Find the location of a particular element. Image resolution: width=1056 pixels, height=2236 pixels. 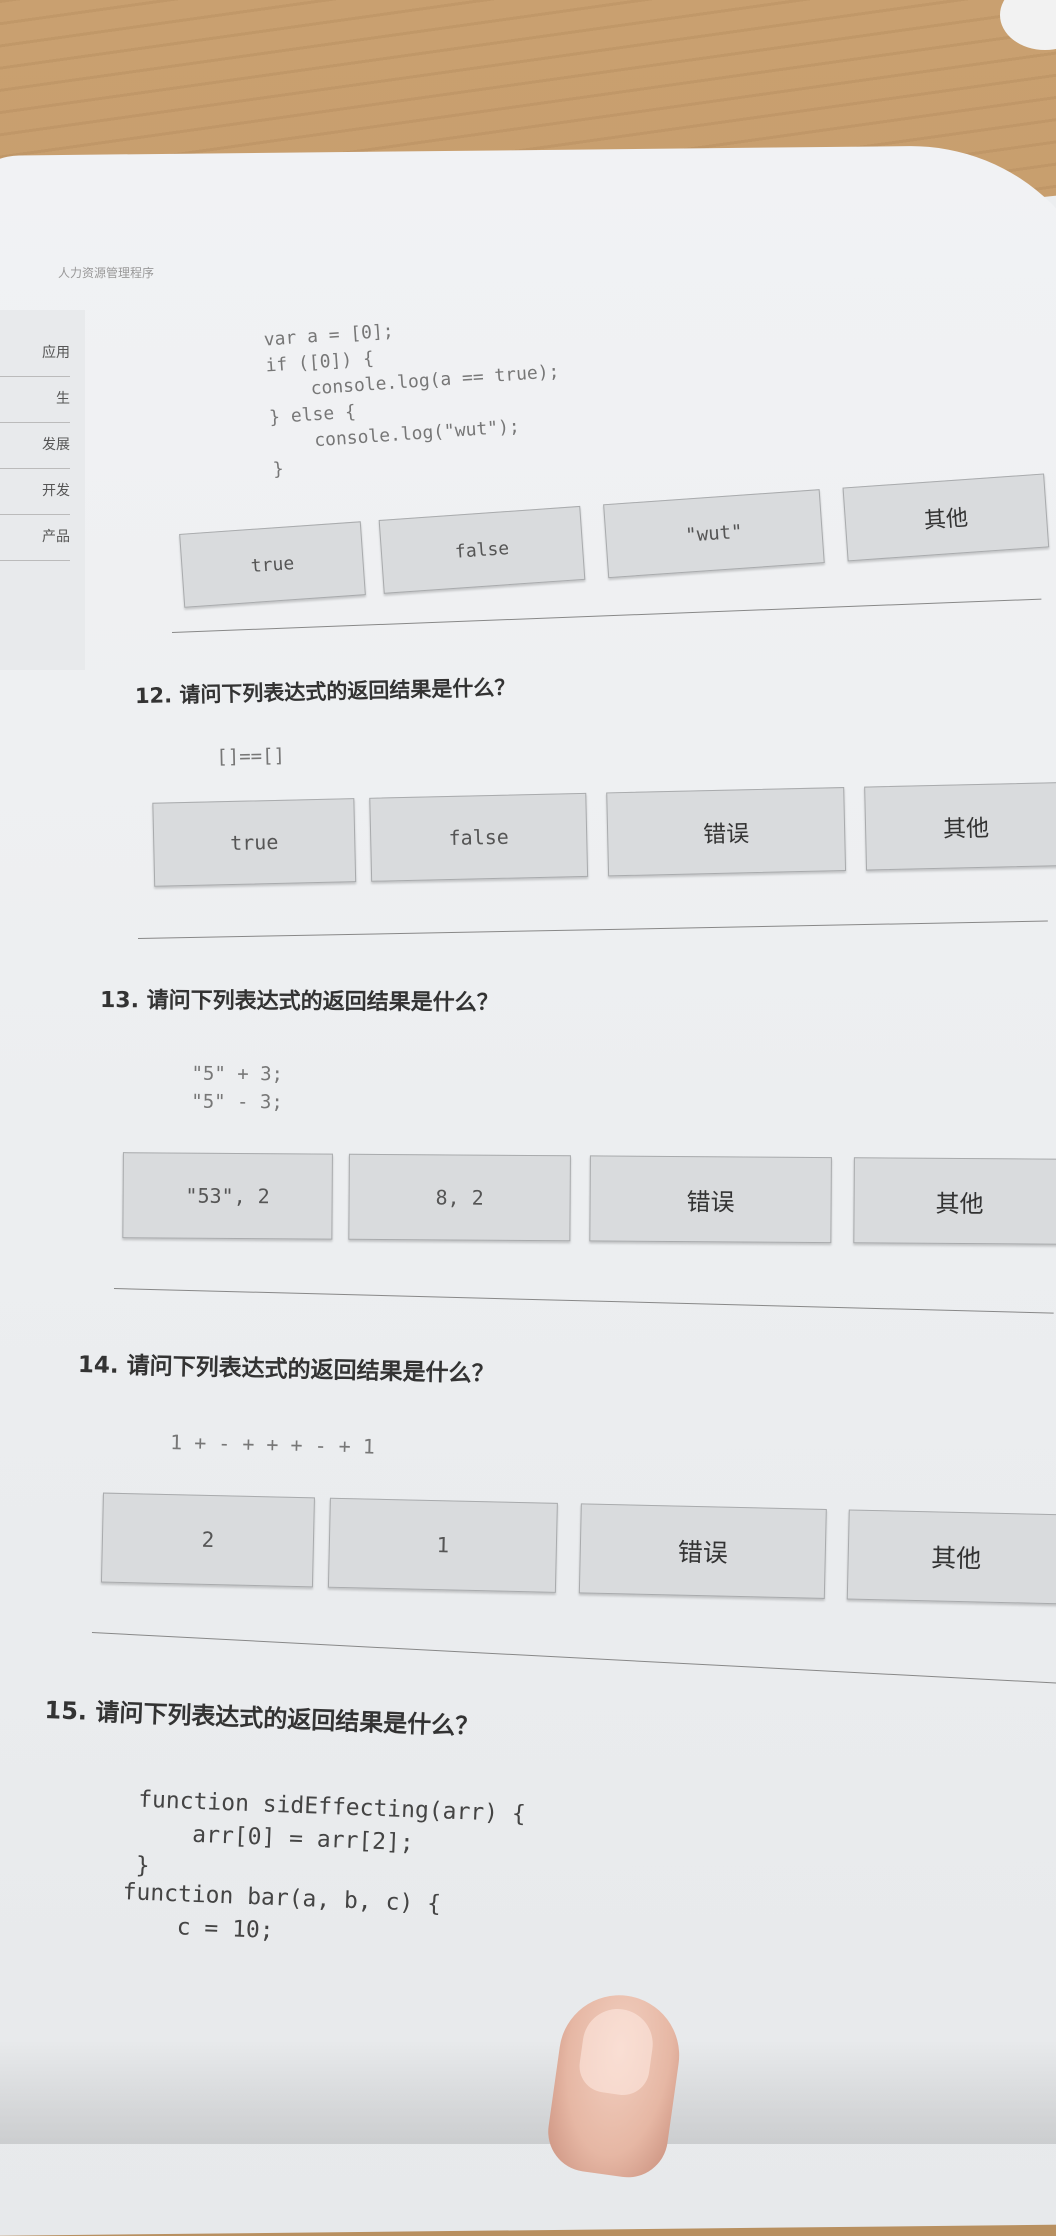

left-page-tabs: 应用 生 发展 开发 产品 is located at coordinates (42, 490).